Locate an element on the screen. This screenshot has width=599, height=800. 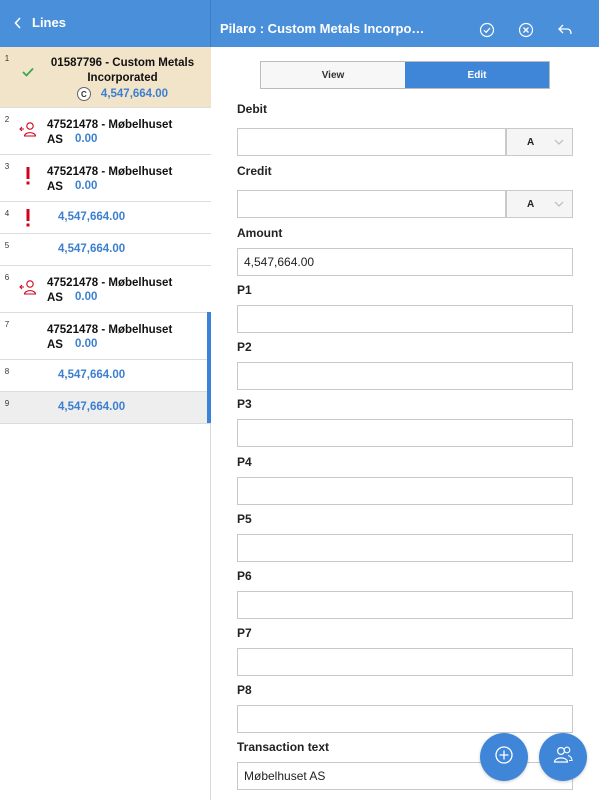
p4-label: P4 is located at coordinates (244, 462).